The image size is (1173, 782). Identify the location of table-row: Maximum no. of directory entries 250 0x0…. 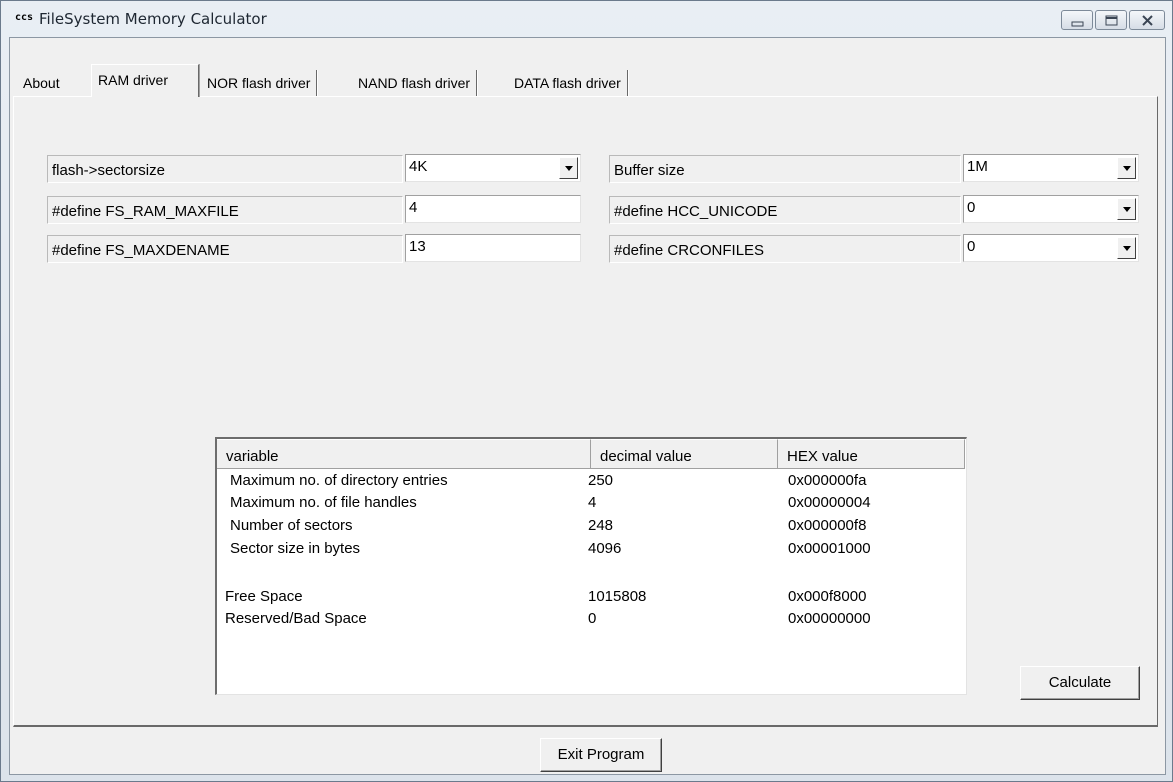
(592, 481).